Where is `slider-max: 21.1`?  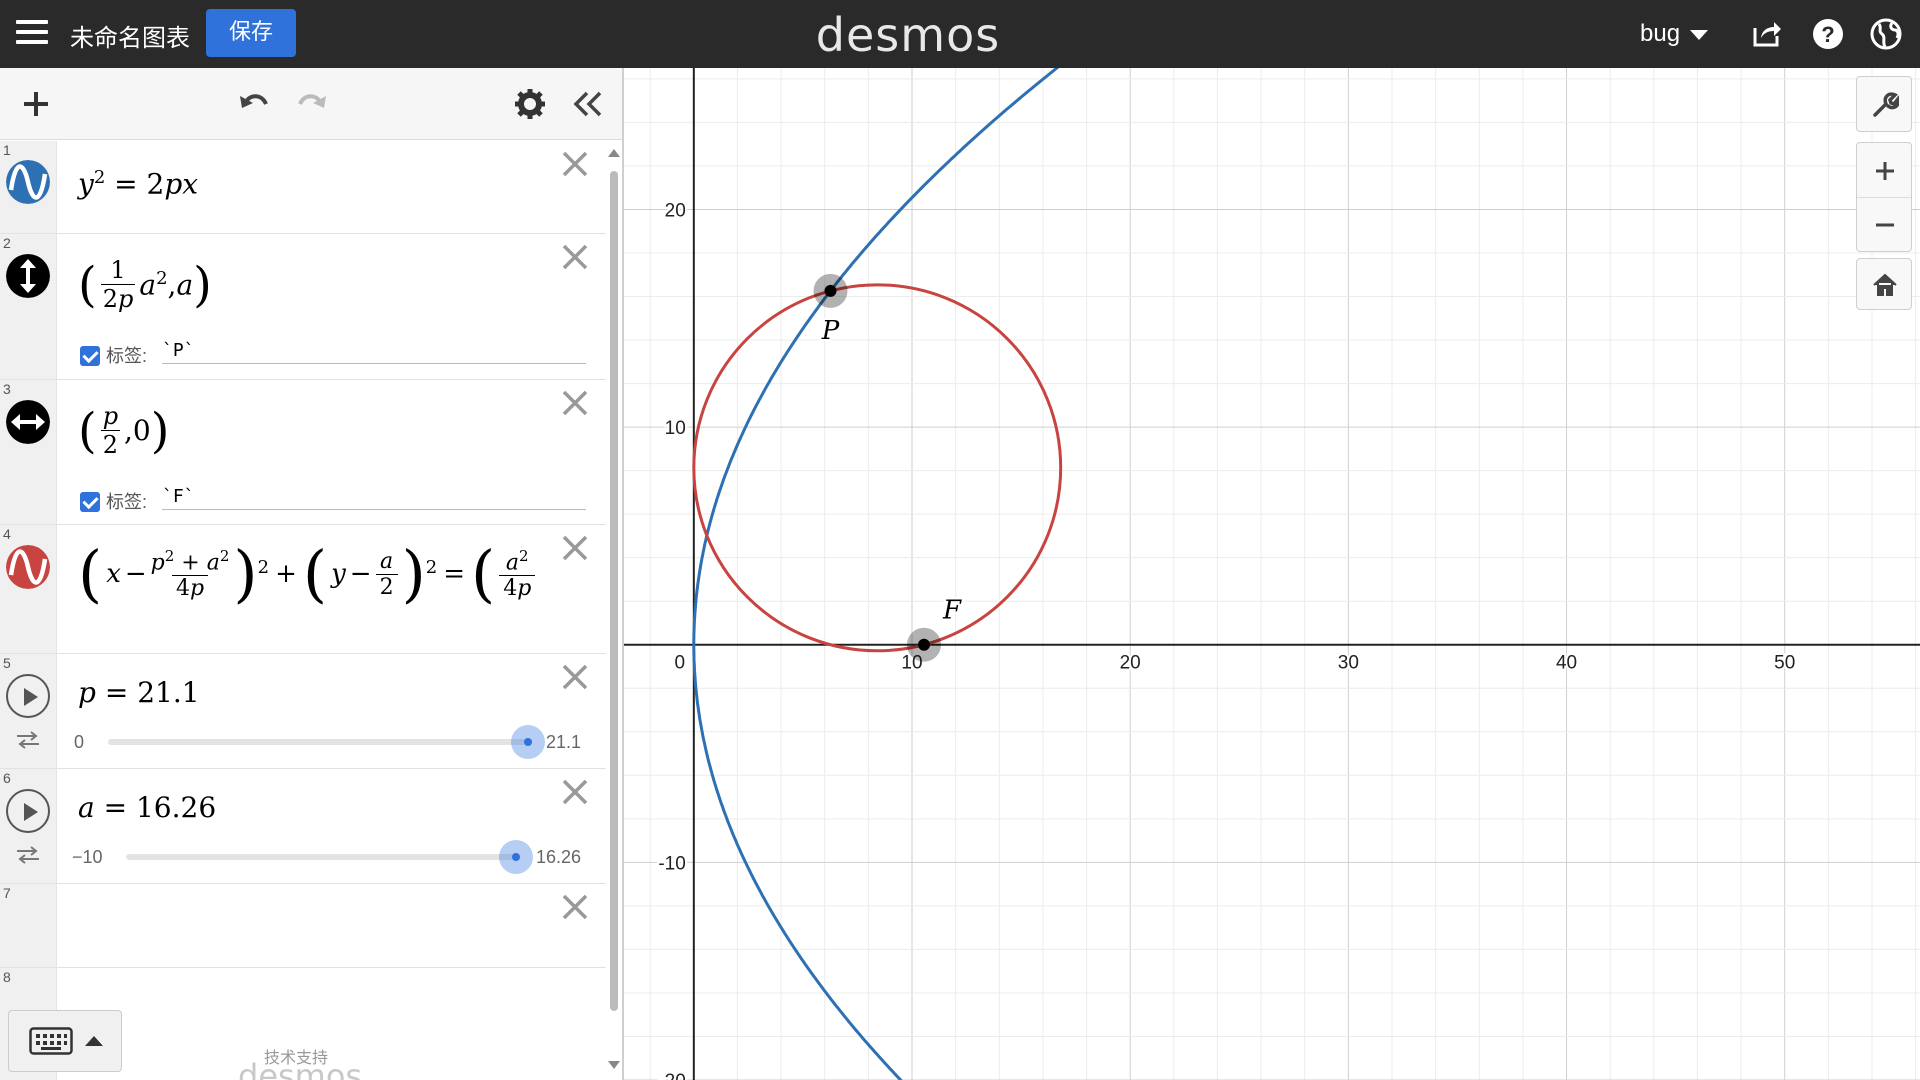
slider-max: 21.1 is located at coordinates (563, 742).